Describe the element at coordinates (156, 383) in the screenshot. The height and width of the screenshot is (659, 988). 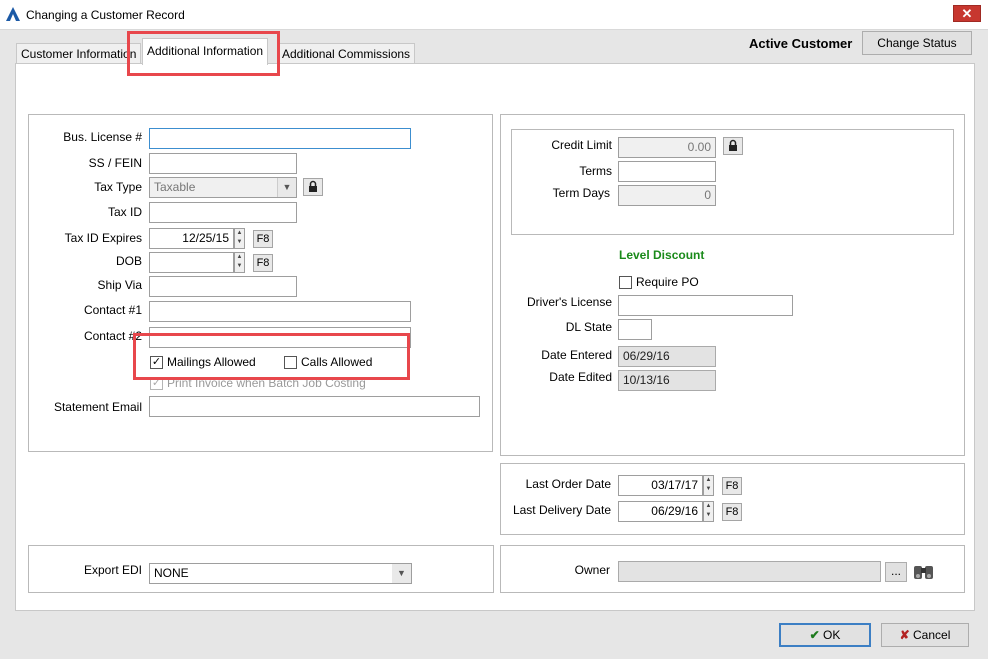
I see `print-invoice-checkbox: ✓` at that location.